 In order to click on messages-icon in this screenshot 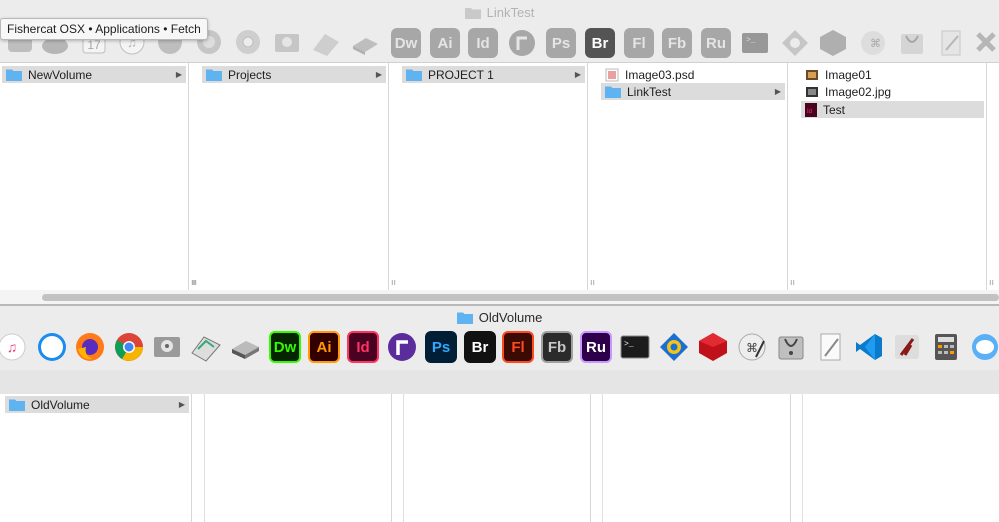, I will do `click(983, 347)`.